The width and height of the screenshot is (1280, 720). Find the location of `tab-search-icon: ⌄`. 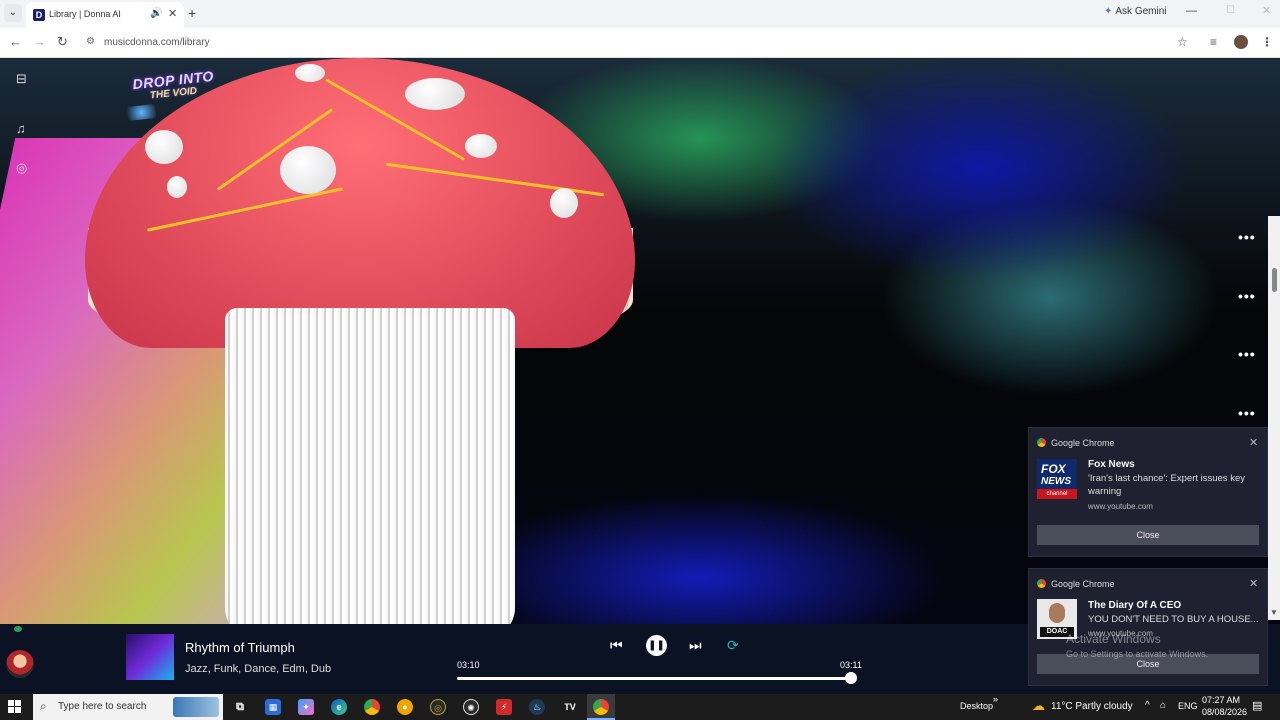

tab-search-icon: ⌄ is located at coordinates (13, 13).